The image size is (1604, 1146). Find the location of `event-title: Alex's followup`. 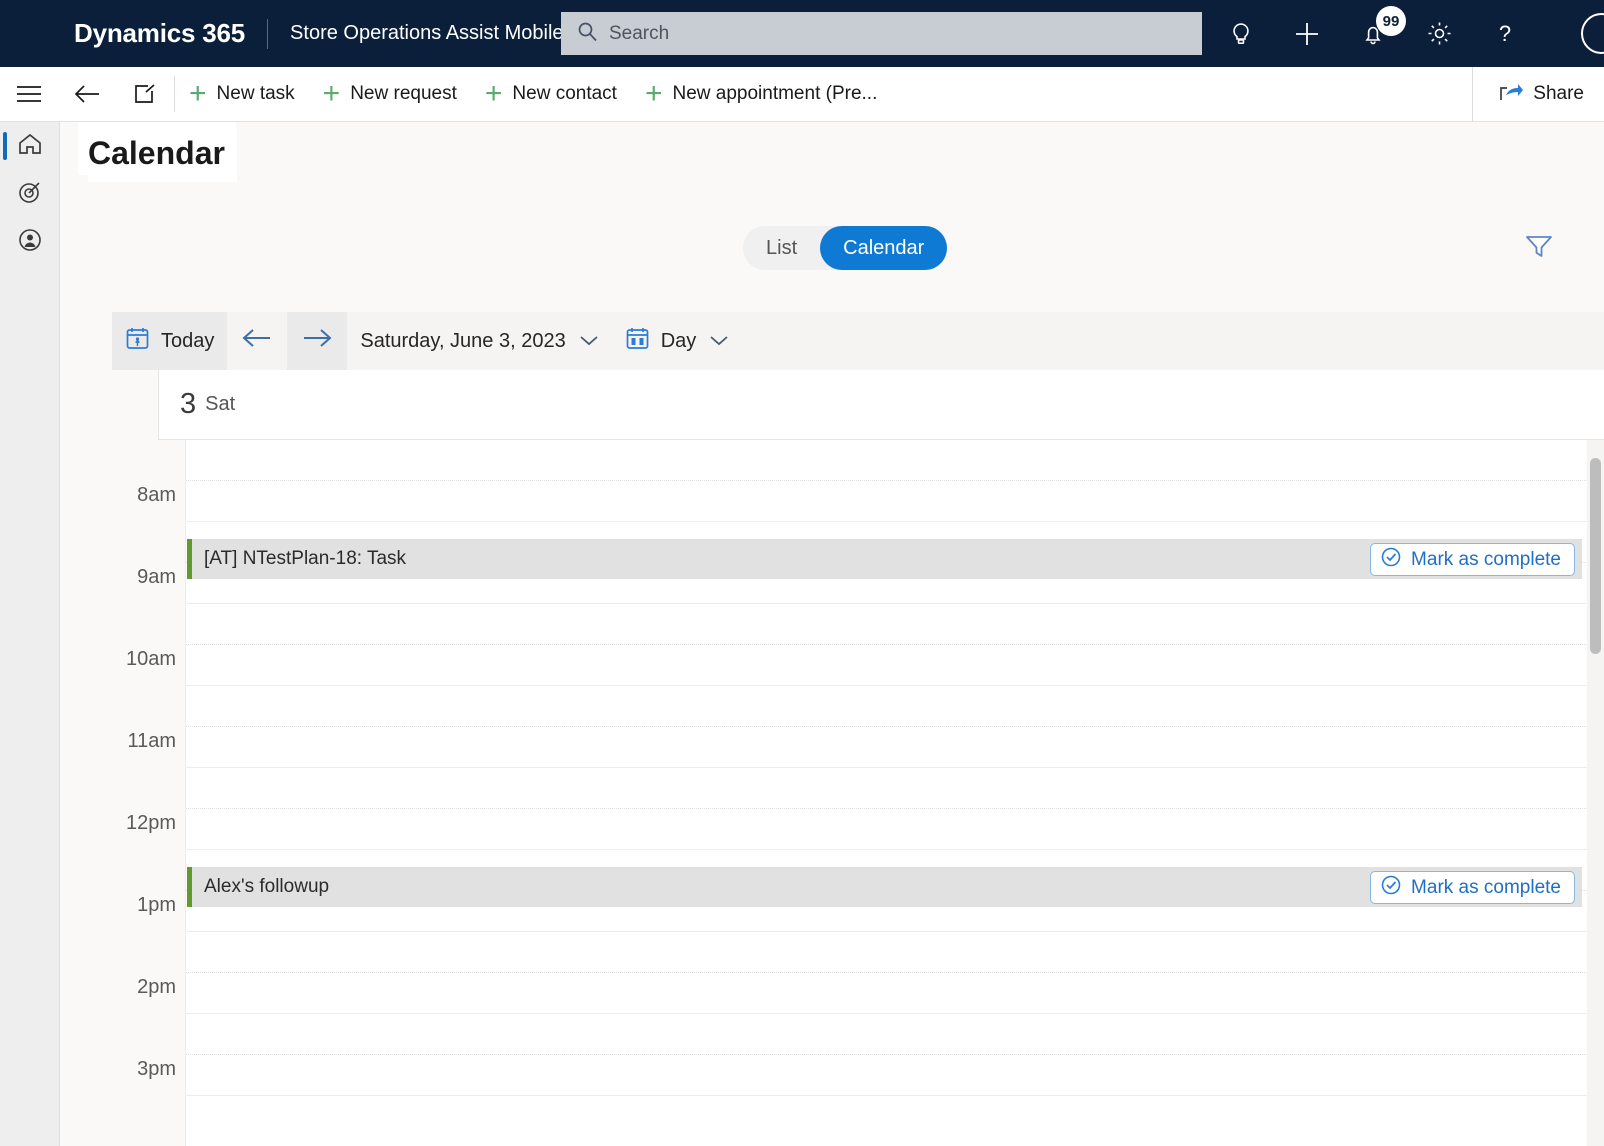

event-title: Alex's followup is located at coordinates (267, 886).